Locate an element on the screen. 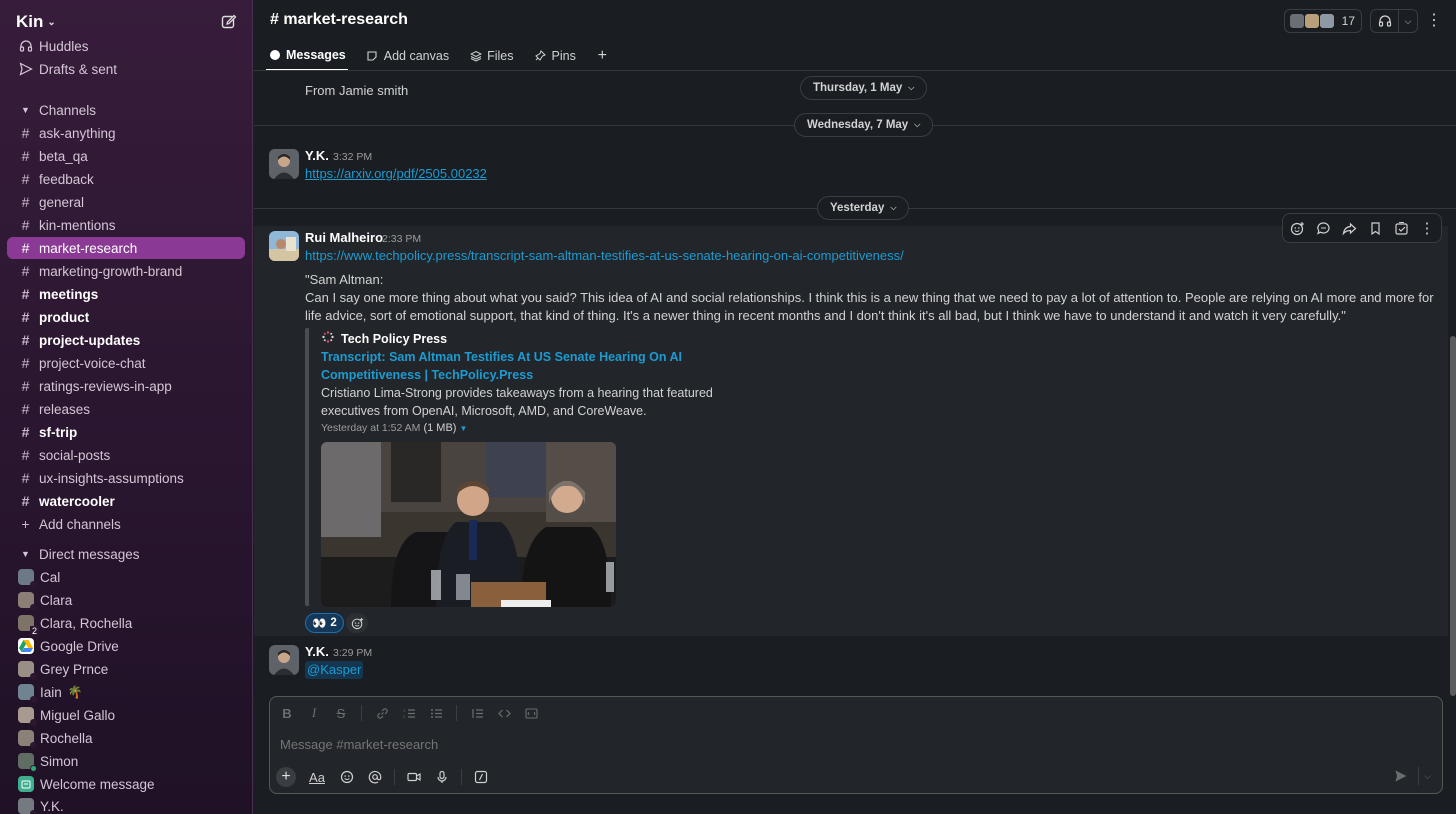 This screenshot has height=814, width=1456. sidebar-item-ratings-reviews: # ratings-reviews-in-app is located at coordinates (126, 386).